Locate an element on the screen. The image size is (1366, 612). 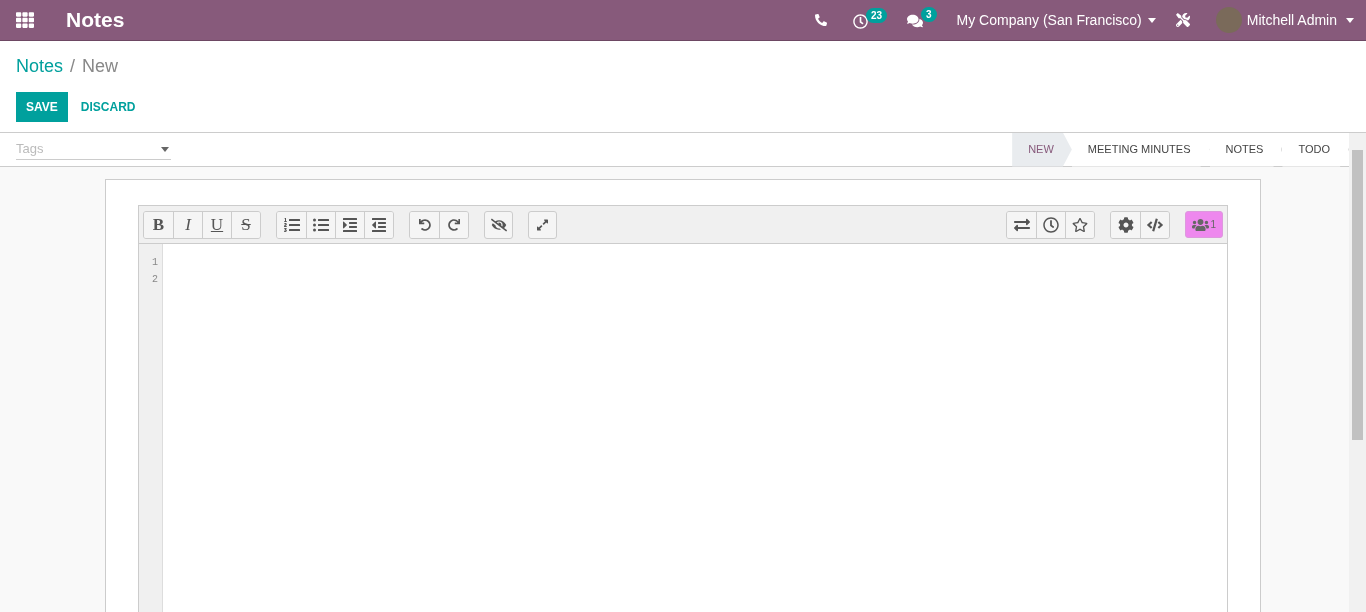
redo-button is located at coordinates (453, 224).